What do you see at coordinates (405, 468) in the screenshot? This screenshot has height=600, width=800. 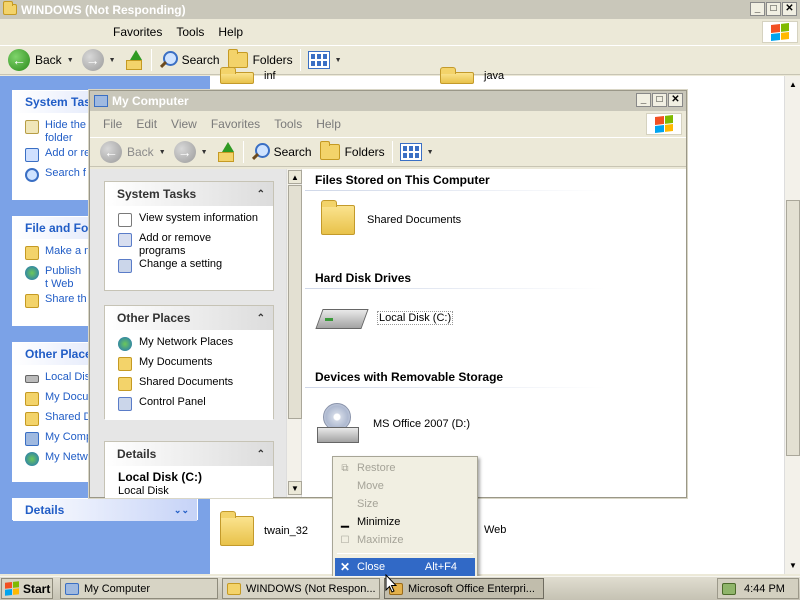 I see `menu-item-restore: ⧉ Restore` at bounding box center [405, 468].